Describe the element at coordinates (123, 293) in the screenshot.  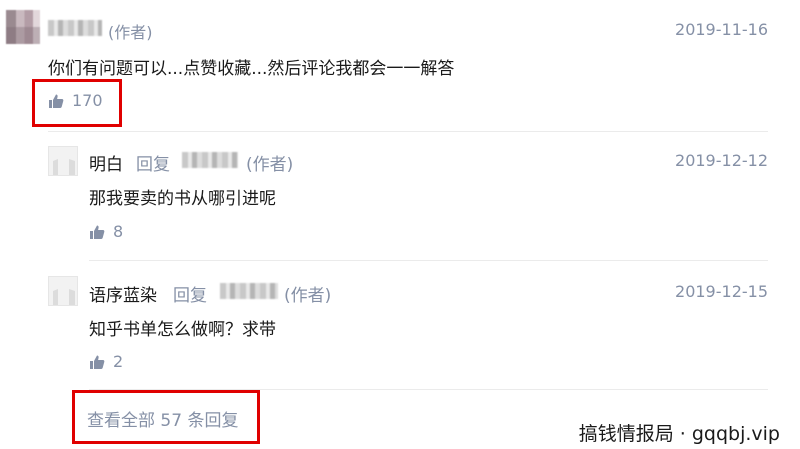
I see `reply-author-name: 语序蓝染` at that location.